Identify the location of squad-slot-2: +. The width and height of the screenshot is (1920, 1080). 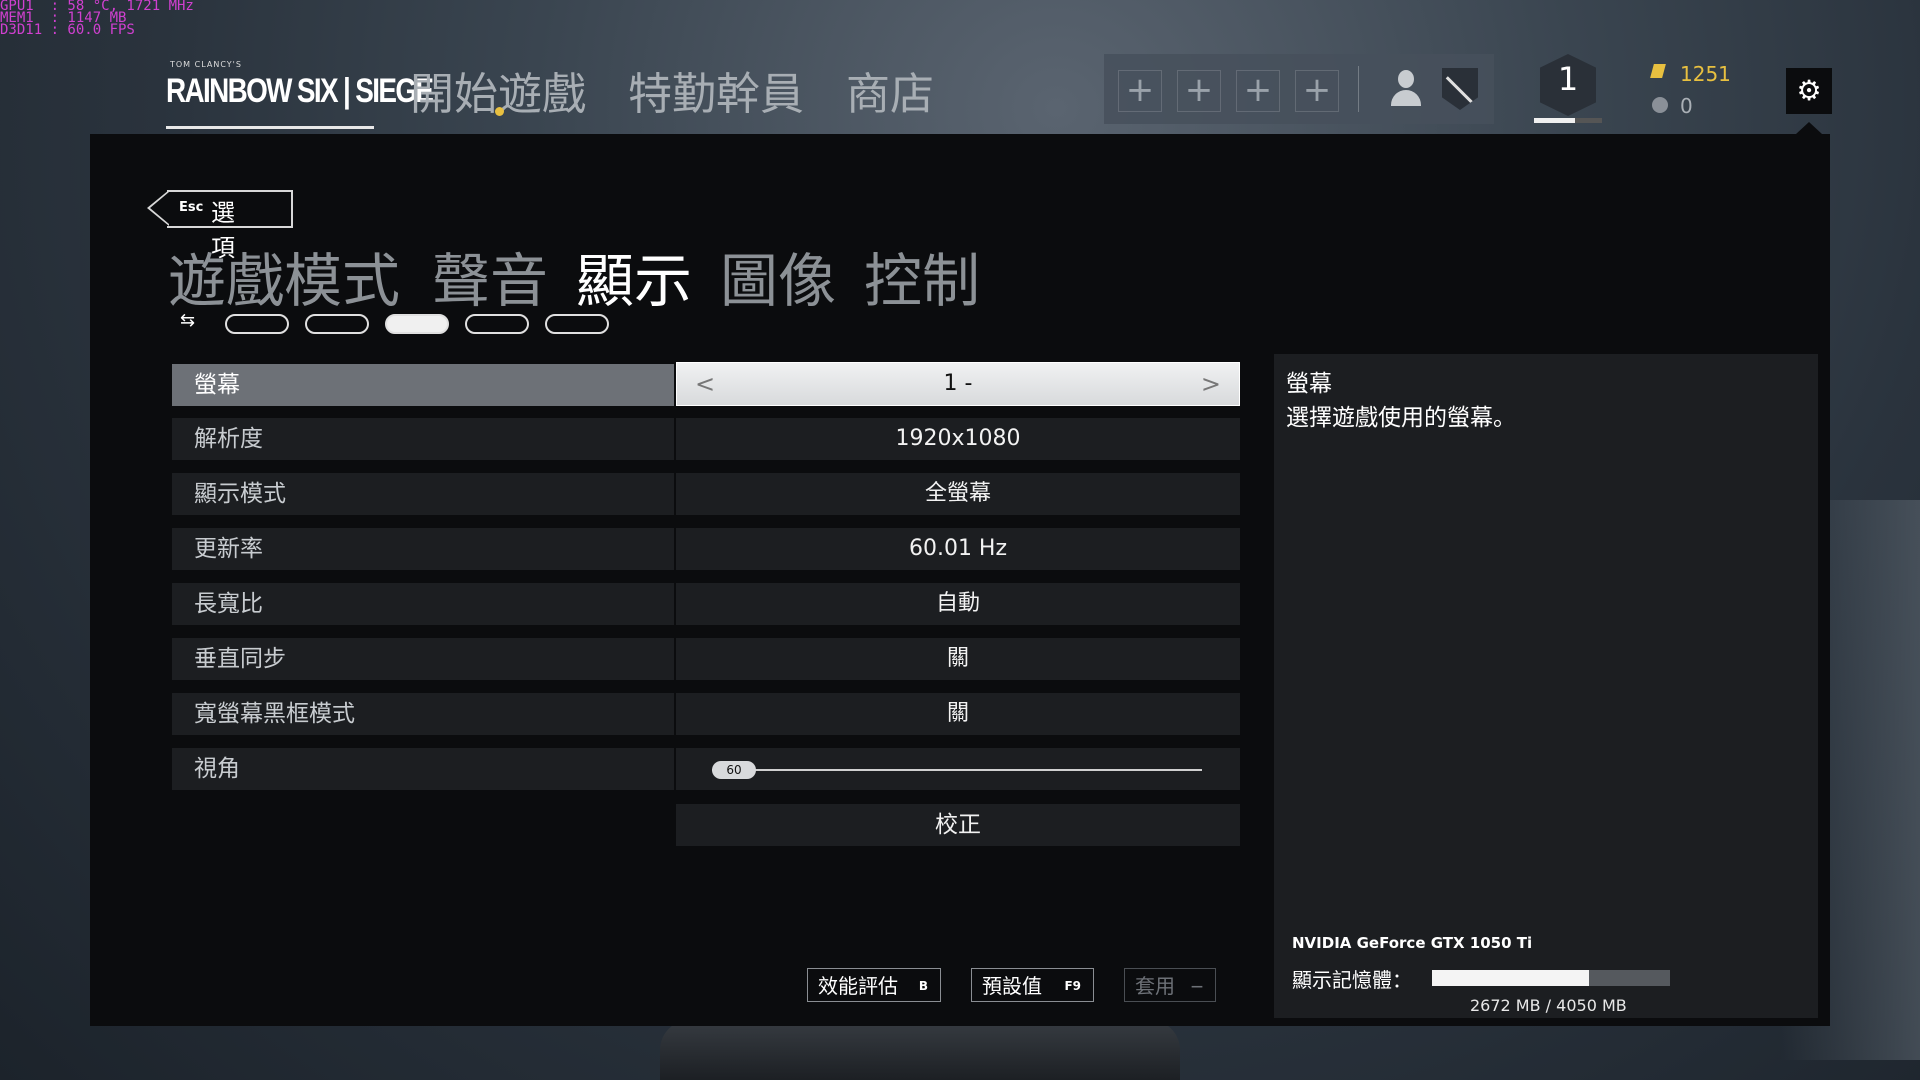
(1199, 91).